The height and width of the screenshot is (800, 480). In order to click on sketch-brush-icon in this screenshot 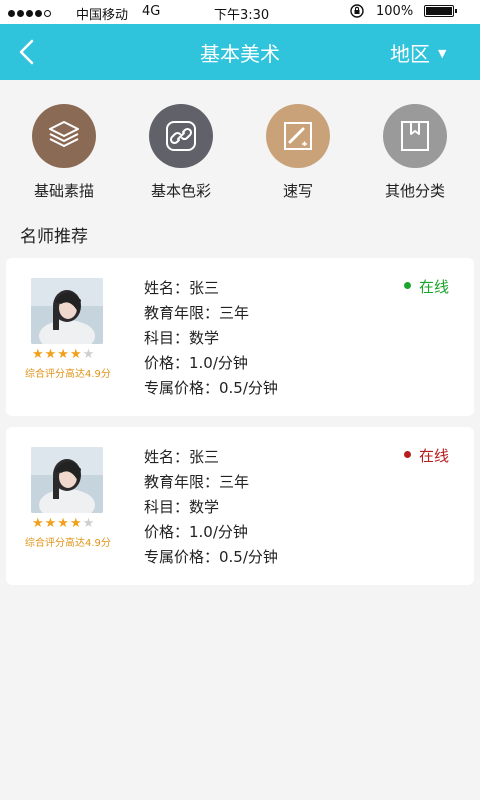, I will do `click(298, 136)`.